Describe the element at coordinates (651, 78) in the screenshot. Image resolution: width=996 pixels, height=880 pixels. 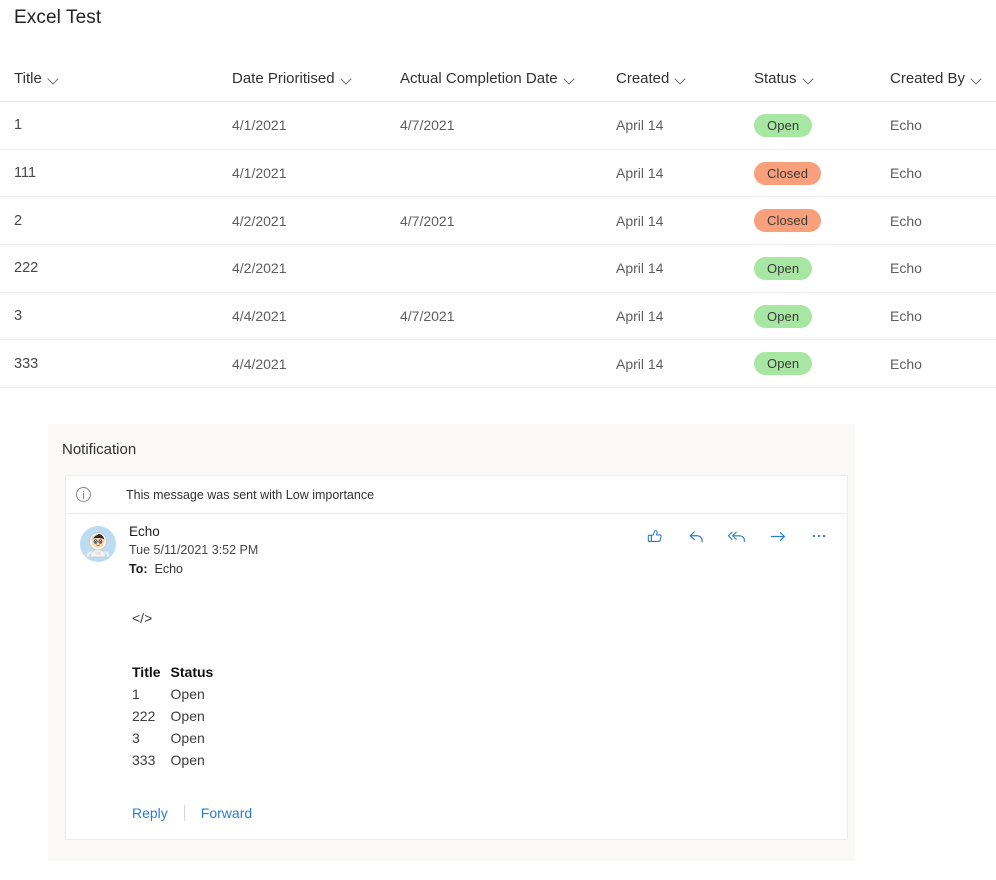
I see `column-header-created: Created` at that location.